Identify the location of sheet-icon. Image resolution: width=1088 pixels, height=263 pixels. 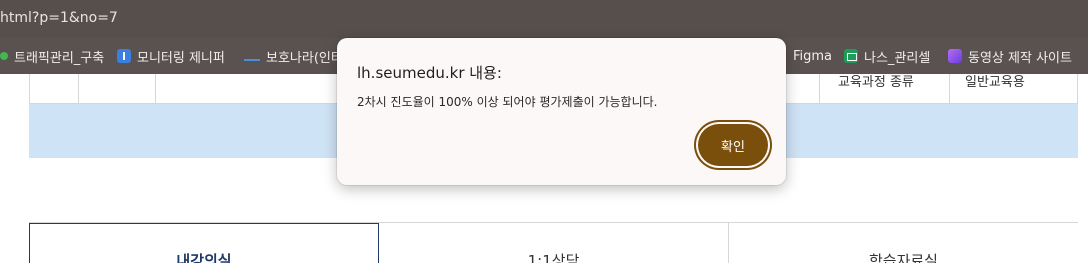
(851, 56).